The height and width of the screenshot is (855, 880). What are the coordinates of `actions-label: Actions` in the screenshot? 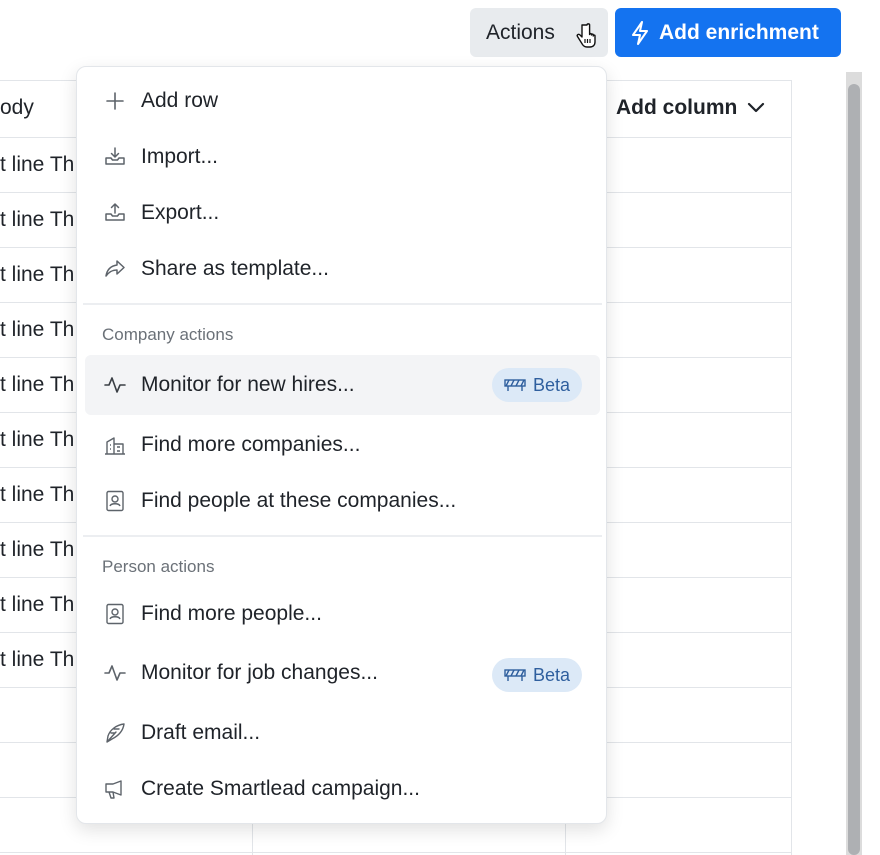 It's located at (520, 32).